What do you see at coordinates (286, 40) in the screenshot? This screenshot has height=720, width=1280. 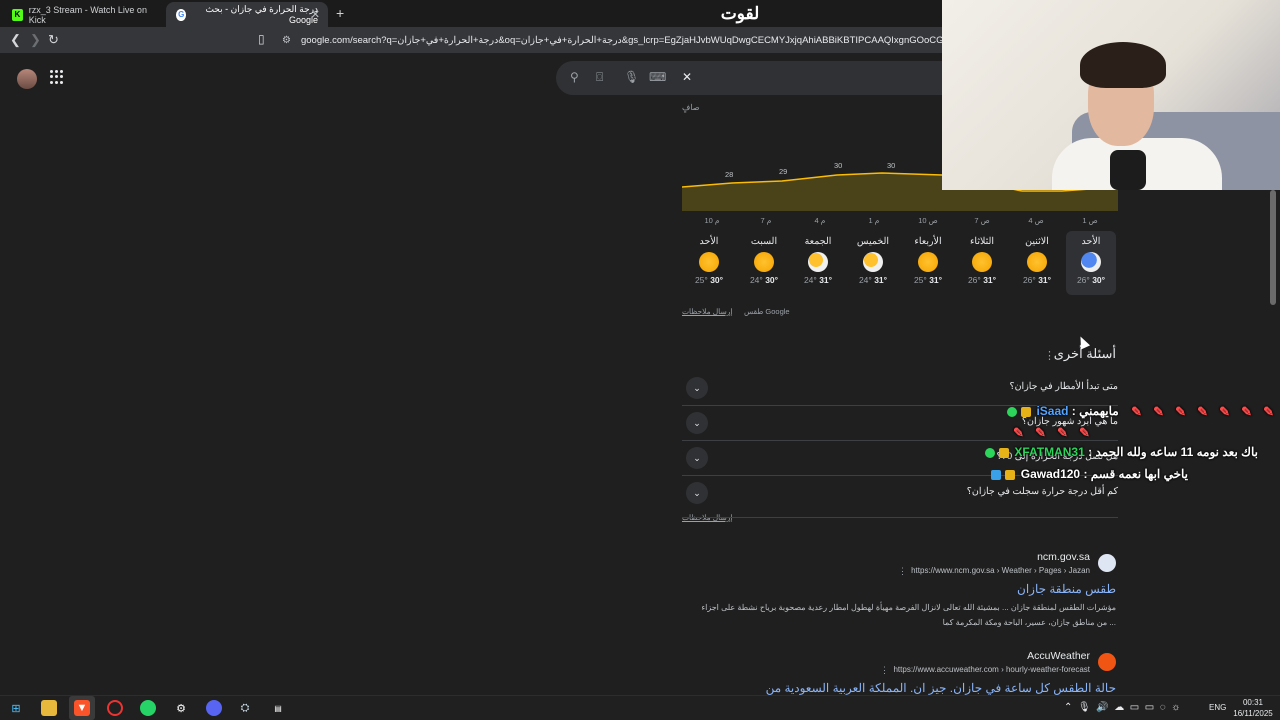 I see `site-info-icon: ⚙` at bounding box center [286, 40].